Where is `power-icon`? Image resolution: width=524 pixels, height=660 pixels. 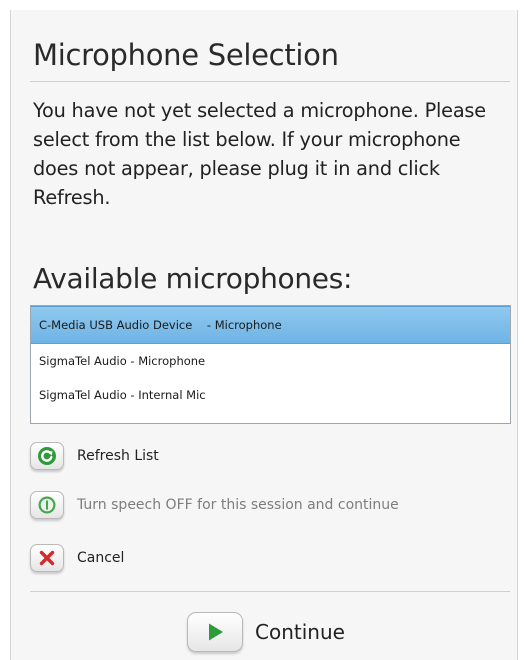 power-icon is located at coordinates (47, 505).